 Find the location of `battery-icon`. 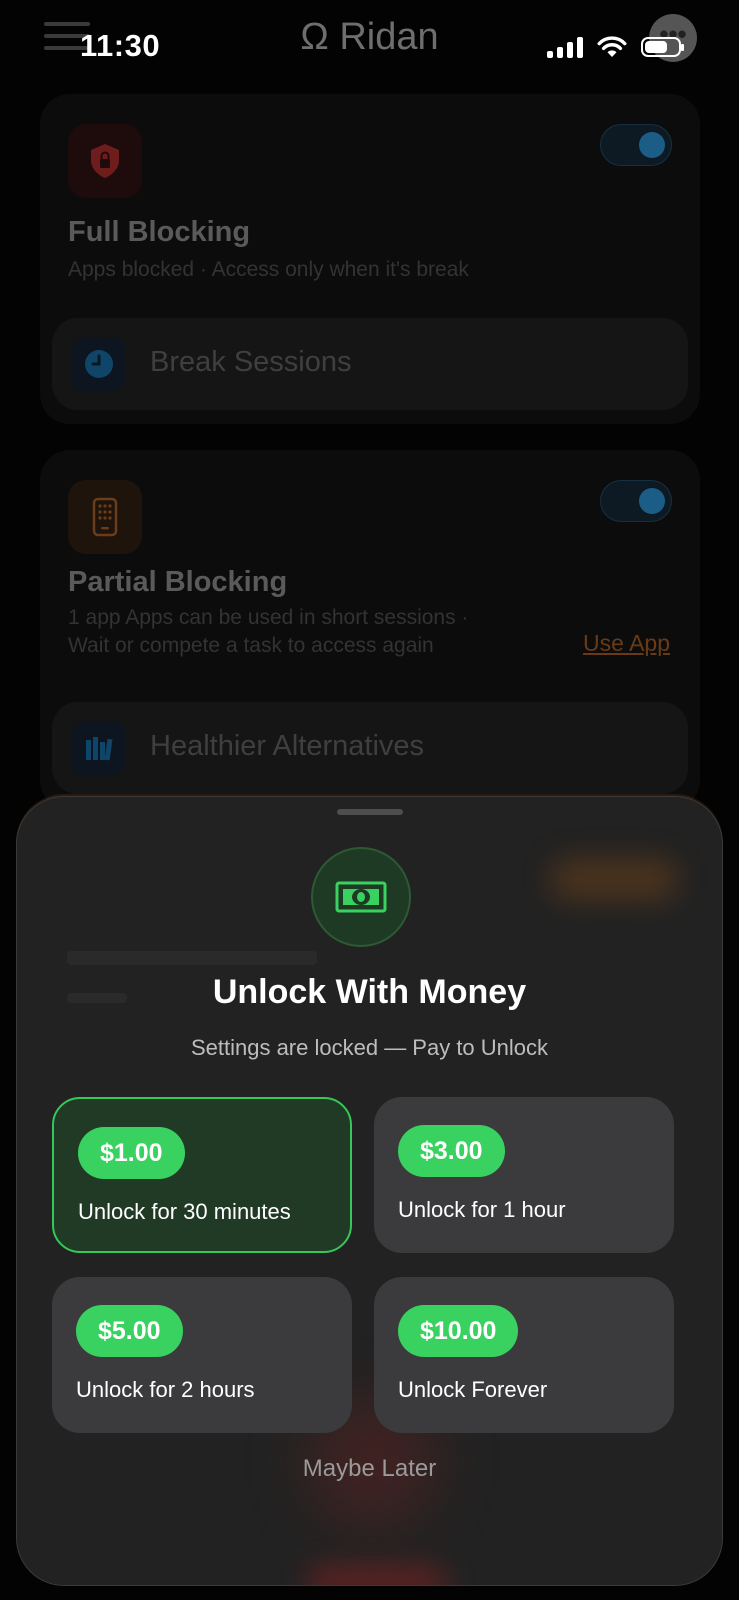

battery-icon is located at coordinates (662, 47).